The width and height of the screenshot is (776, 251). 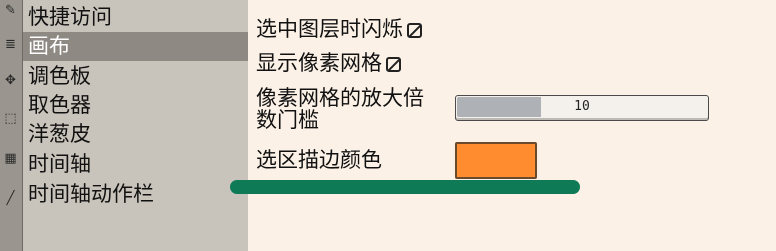 What do you see at coordinates (393, 64) in the screenshot?
I see `show-pixel-grid-checkbox` at bounding box center [393, 64].